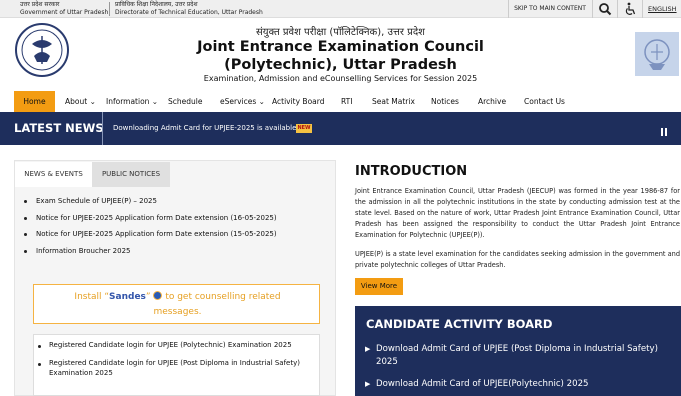  Describe the element at coordinates (544, 101) in the screenshot. I see `nav-contact-us: Contact Us` at that location.